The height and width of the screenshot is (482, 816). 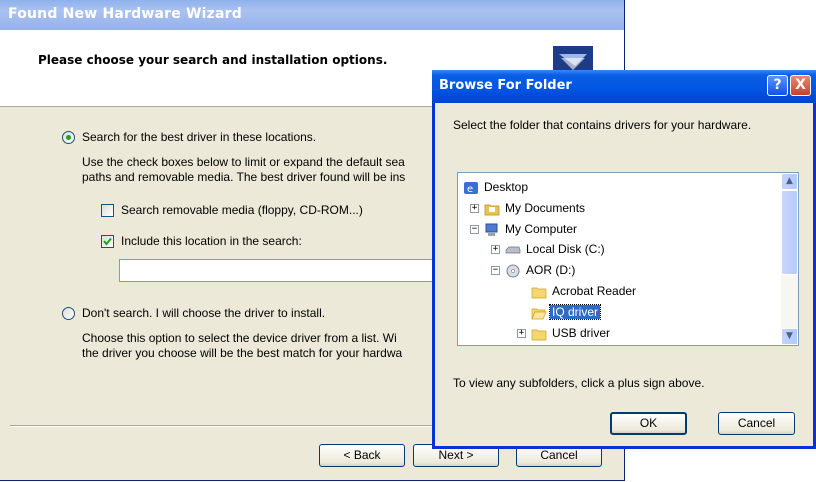 What do you see at coordinates (492, 209) in the screenshot?
I see `my-documents-folder-icon` at bounding box center [492, 209].